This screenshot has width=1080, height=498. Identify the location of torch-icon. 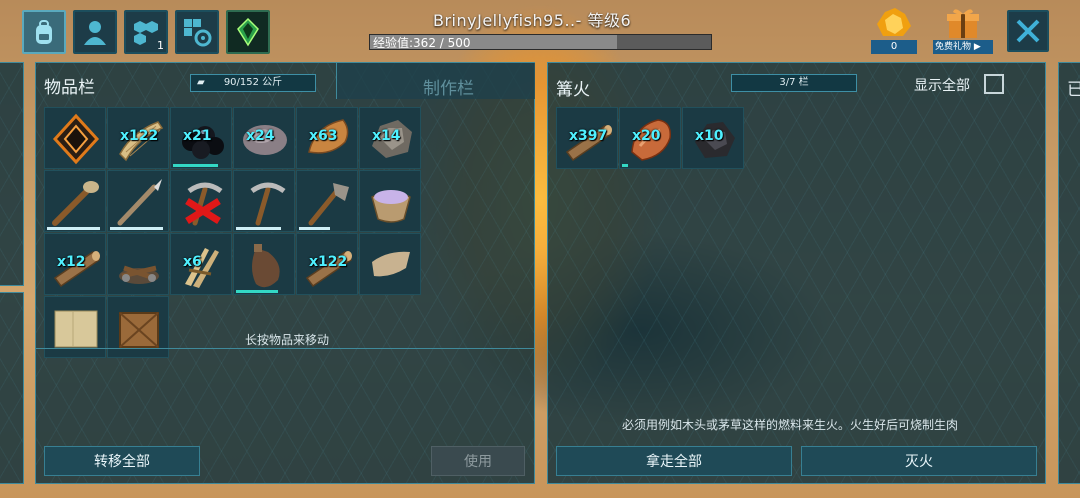
(75, 203).